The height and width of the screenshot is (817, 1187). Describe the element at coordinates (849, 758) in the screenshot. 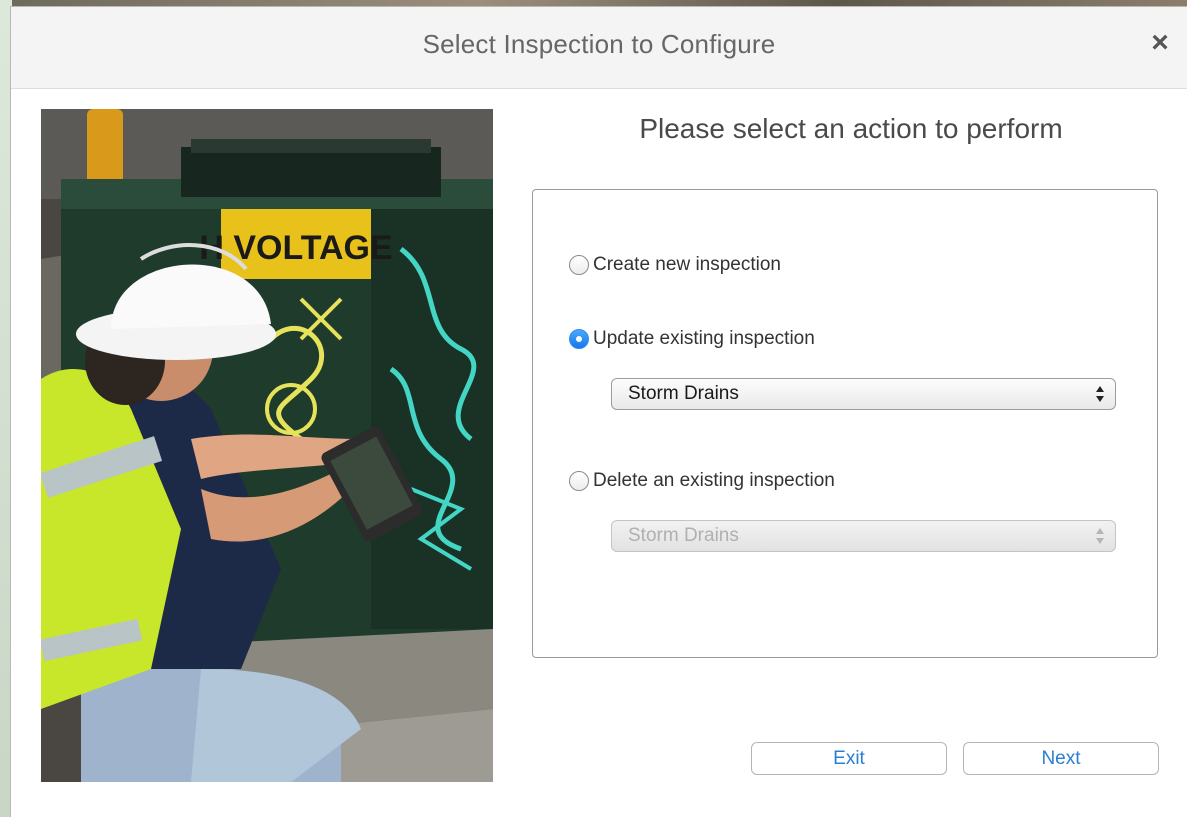

I see `exit-button: Exit` at that location.